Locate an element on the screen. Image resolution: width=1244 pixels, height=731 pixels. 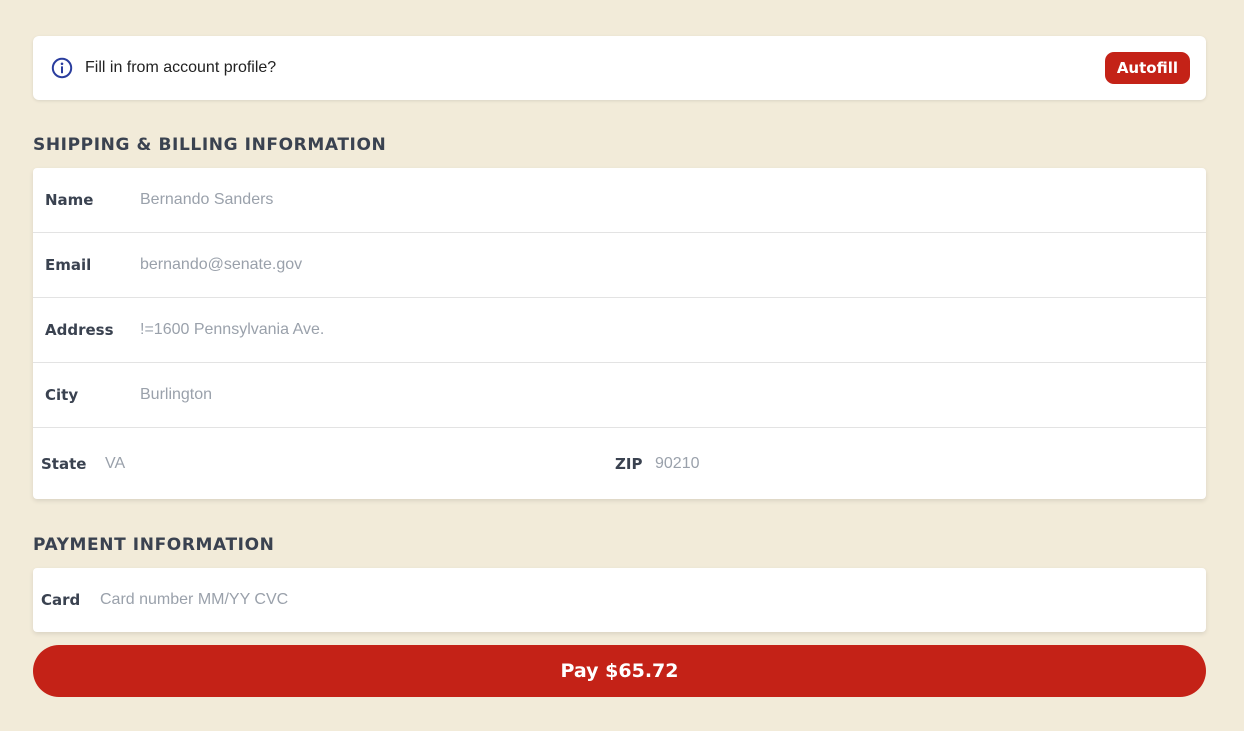
address-row: Address is located at coordinates (619, 330).